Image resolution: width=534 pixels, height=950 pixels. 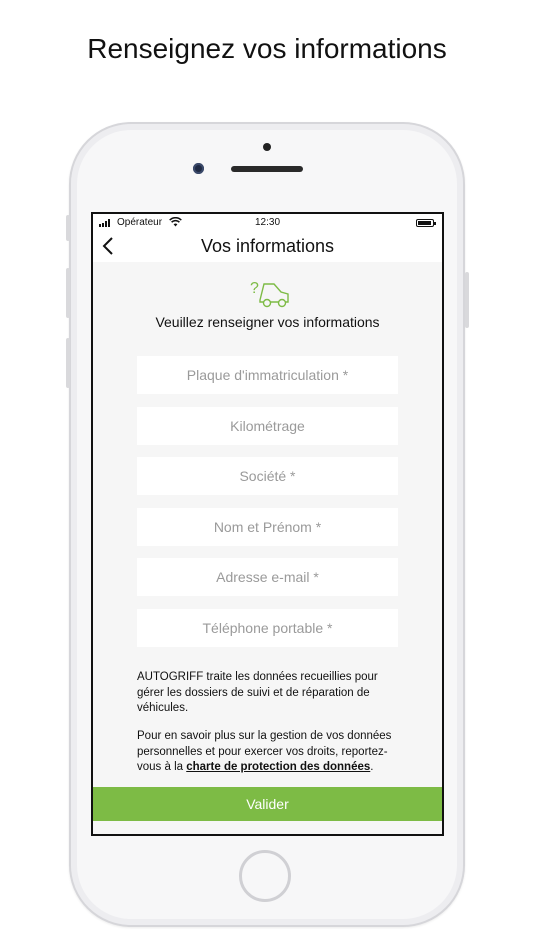 I want to click on submit-button: Valider, so click(x=267, y=804).